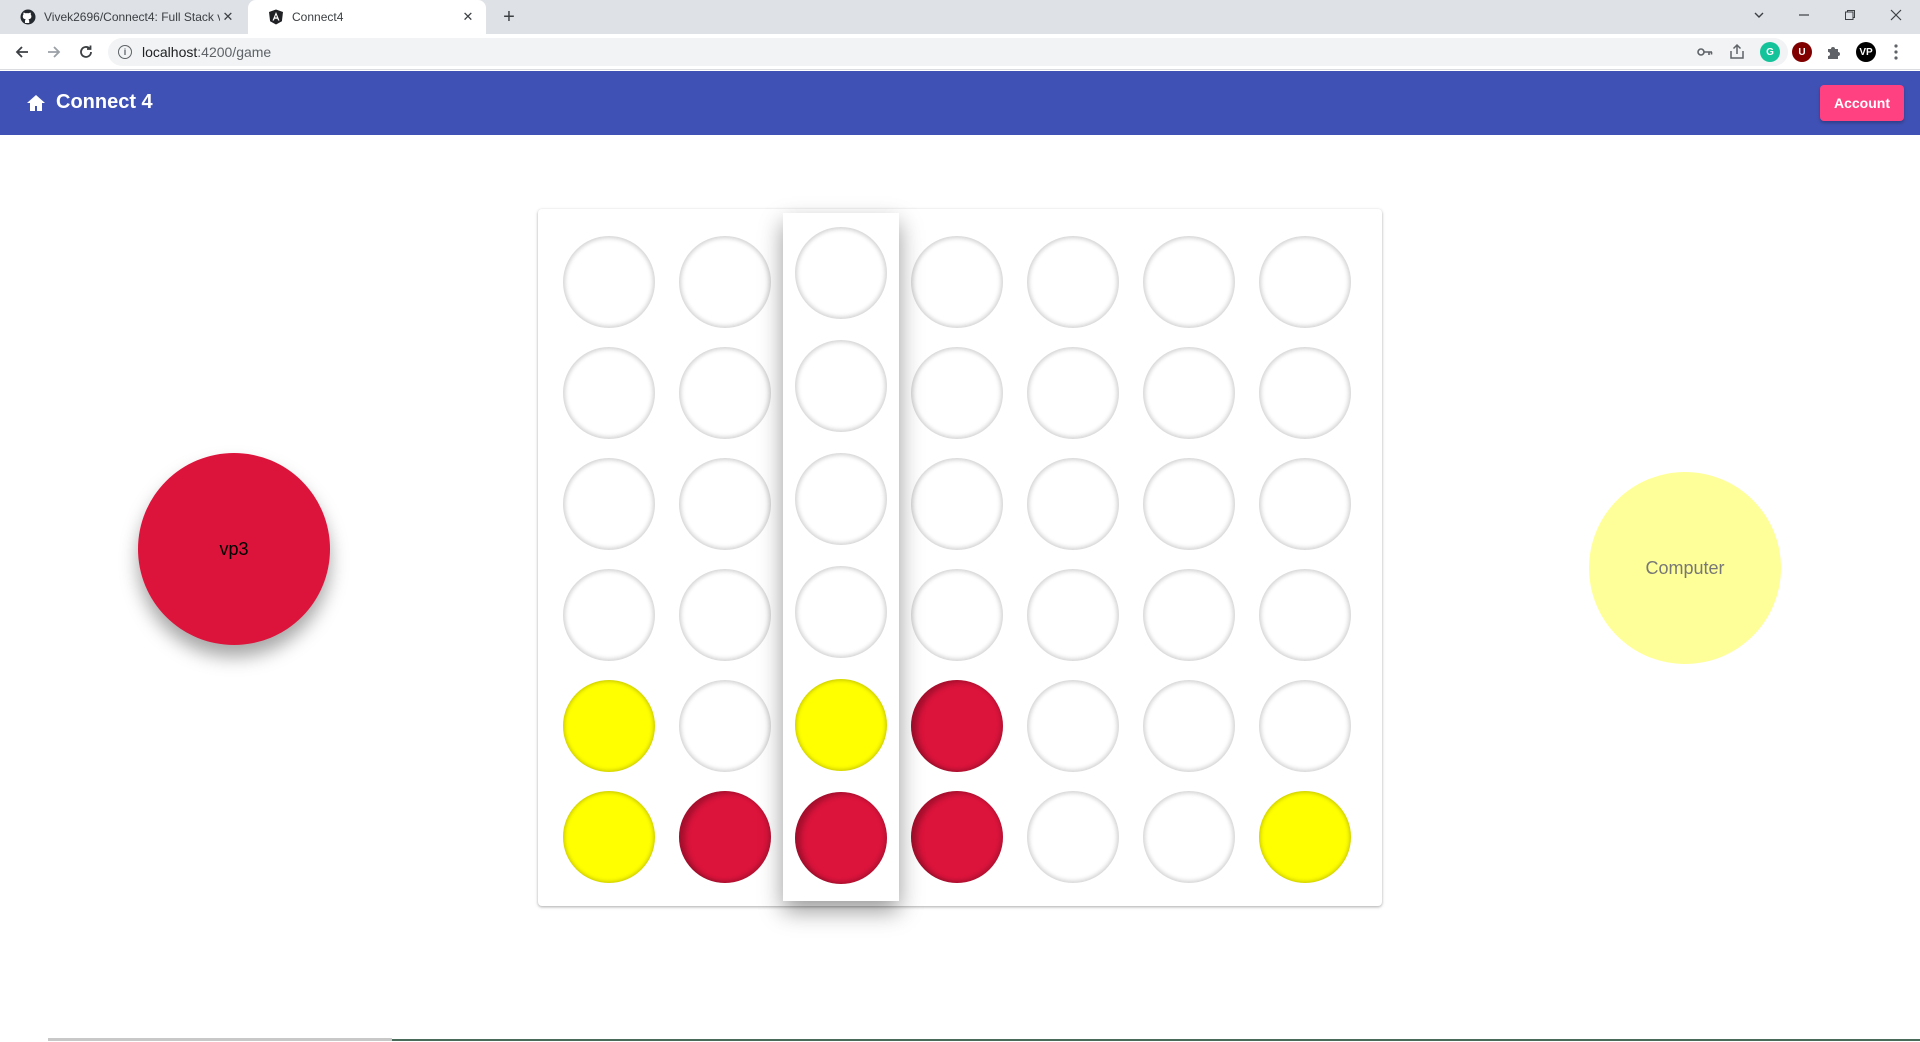 This screenshot has width=1920, height=1042. I want to click on player-human-token: vp3, so click(234, 549).